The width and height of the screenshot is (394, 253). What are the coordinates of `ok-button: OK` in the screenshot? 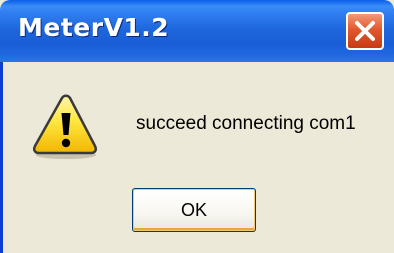 It's located at (194, 210).